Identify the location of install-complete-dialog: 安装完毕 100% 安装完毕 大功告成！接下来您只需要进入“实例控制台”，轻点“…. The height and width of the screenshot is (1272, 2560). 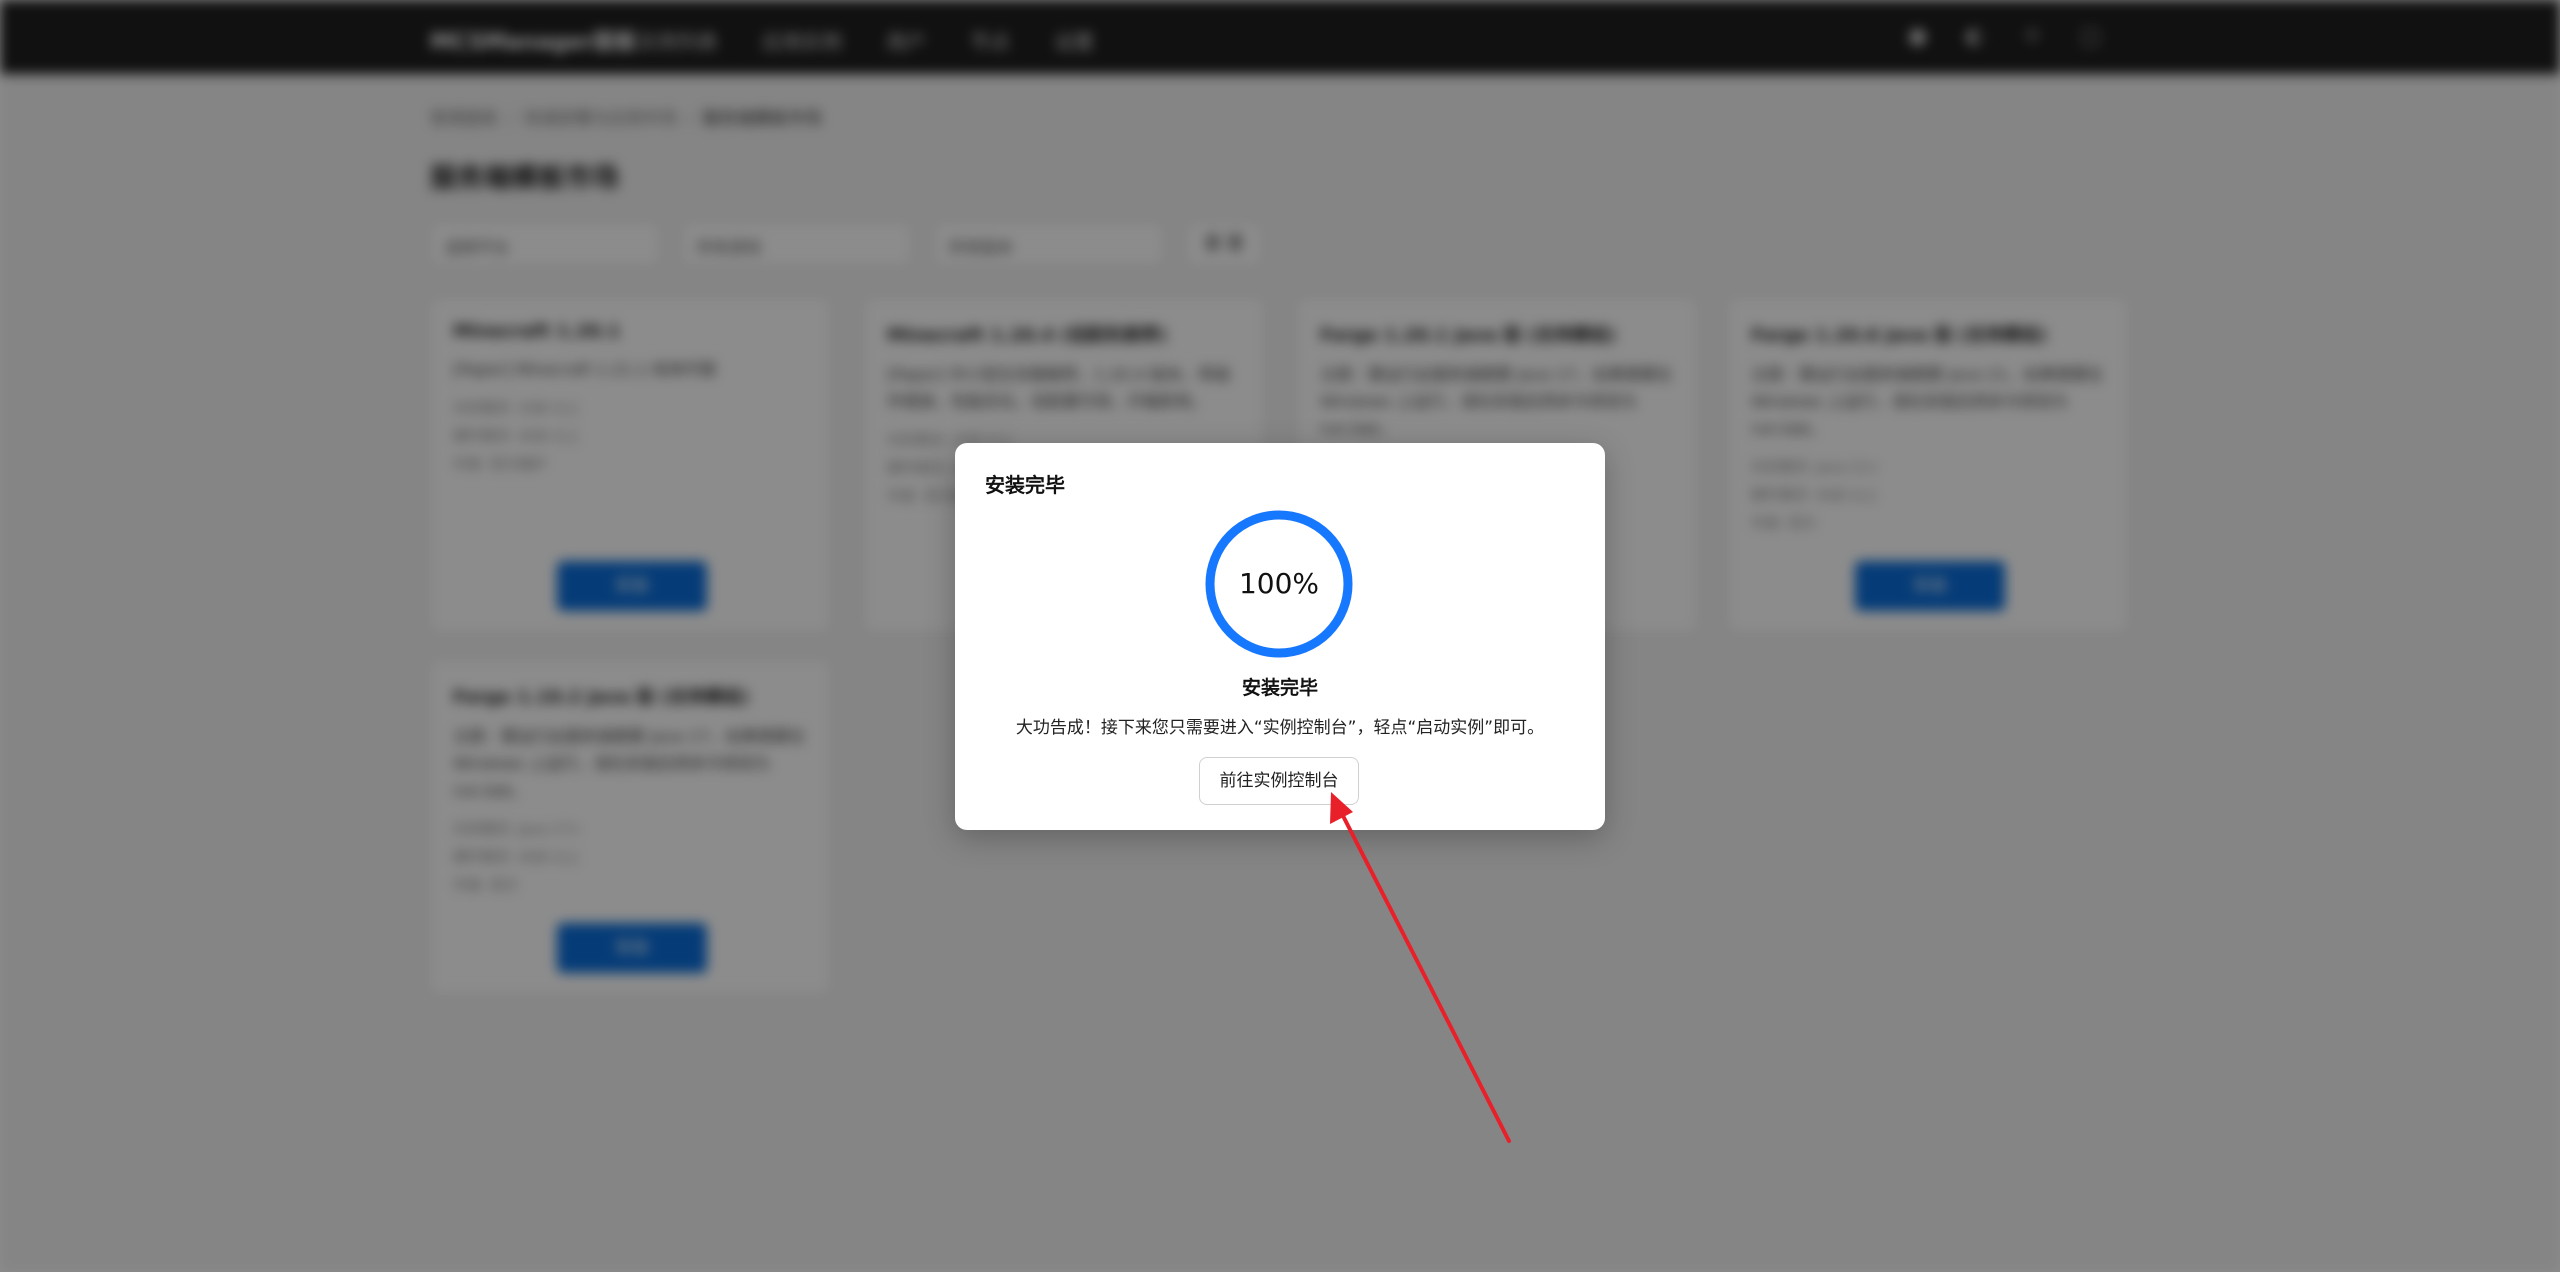
(1280, 636).